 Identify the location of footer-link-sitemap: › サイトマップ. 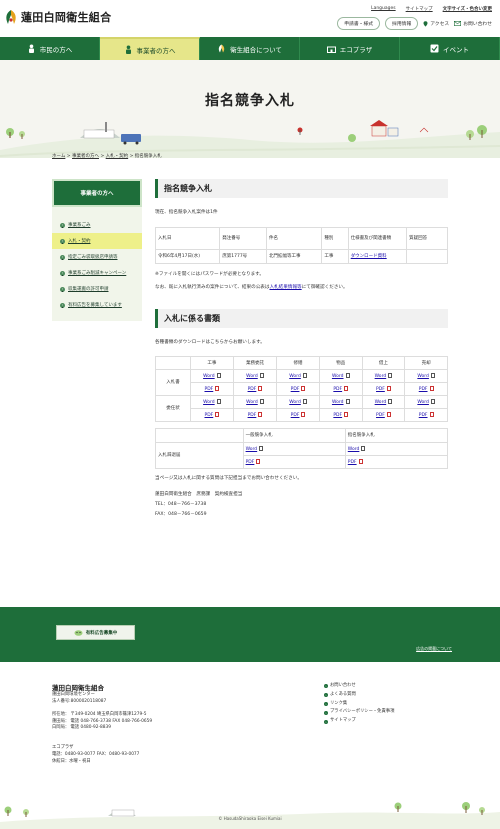
(359, 721).